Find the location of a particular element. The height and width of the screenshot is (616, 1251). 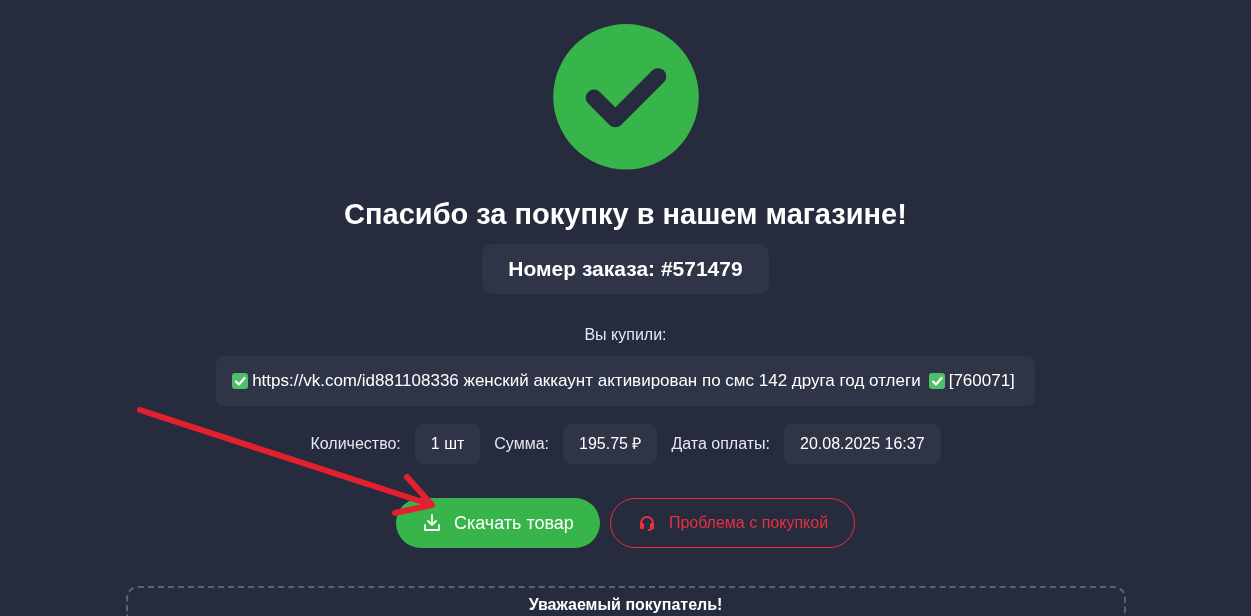

detail-value: 195.75 ₽ is located at coordinates (610, 444).